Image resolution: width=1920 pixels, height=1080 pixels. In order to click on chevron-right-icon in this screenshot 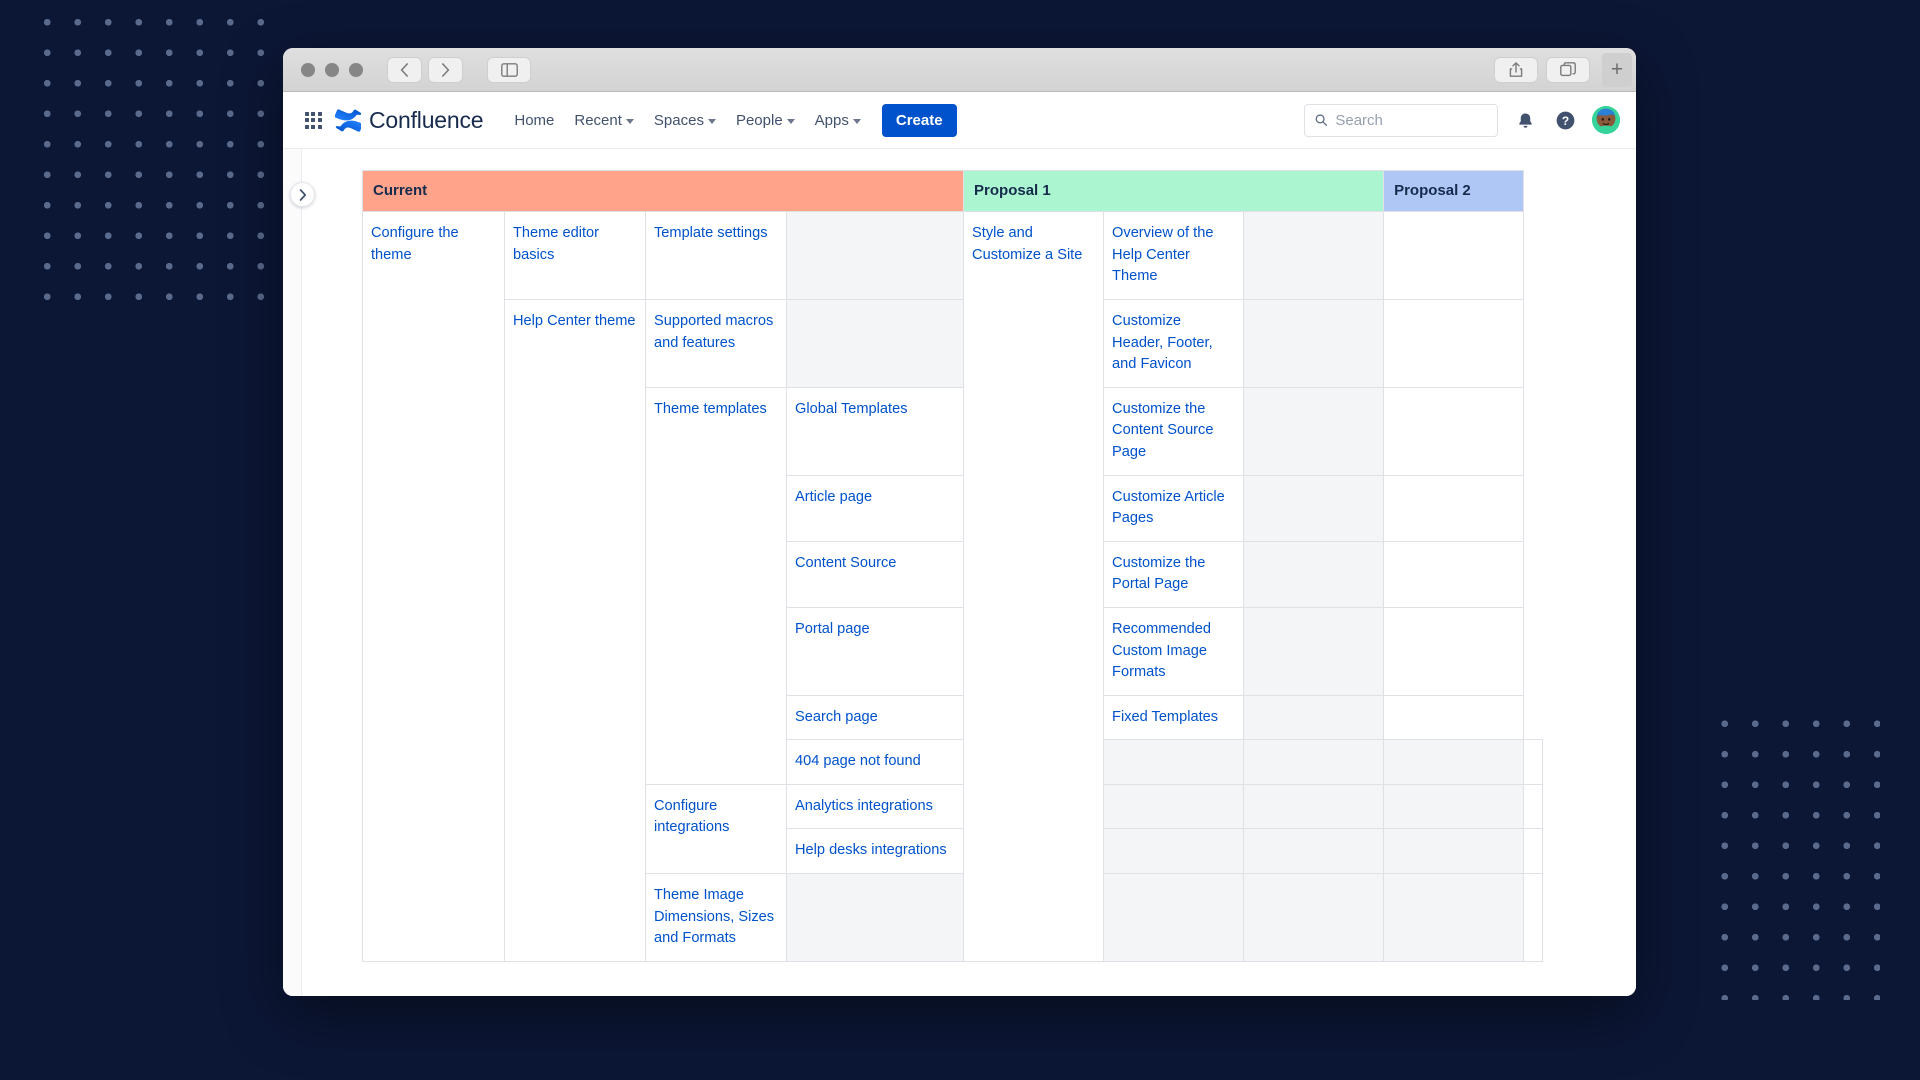, I will do `click(302, 194)`.